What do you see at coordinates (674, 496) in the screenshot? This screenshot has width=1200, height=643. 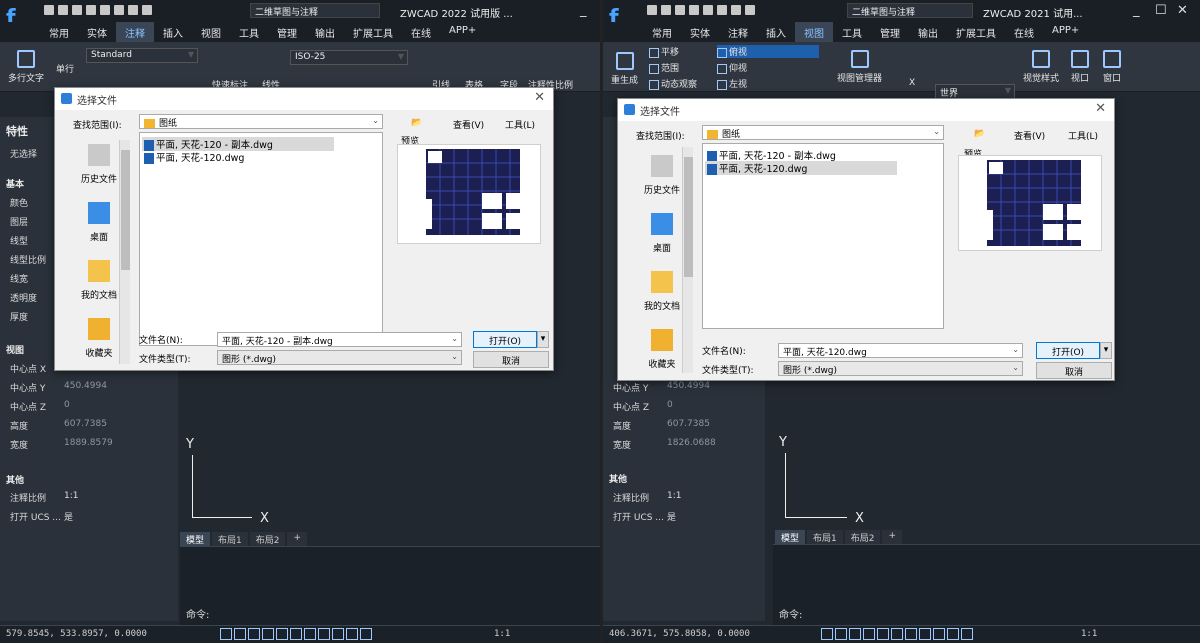 I see `prop-value: 1:1` at bounding box center [674, 496].